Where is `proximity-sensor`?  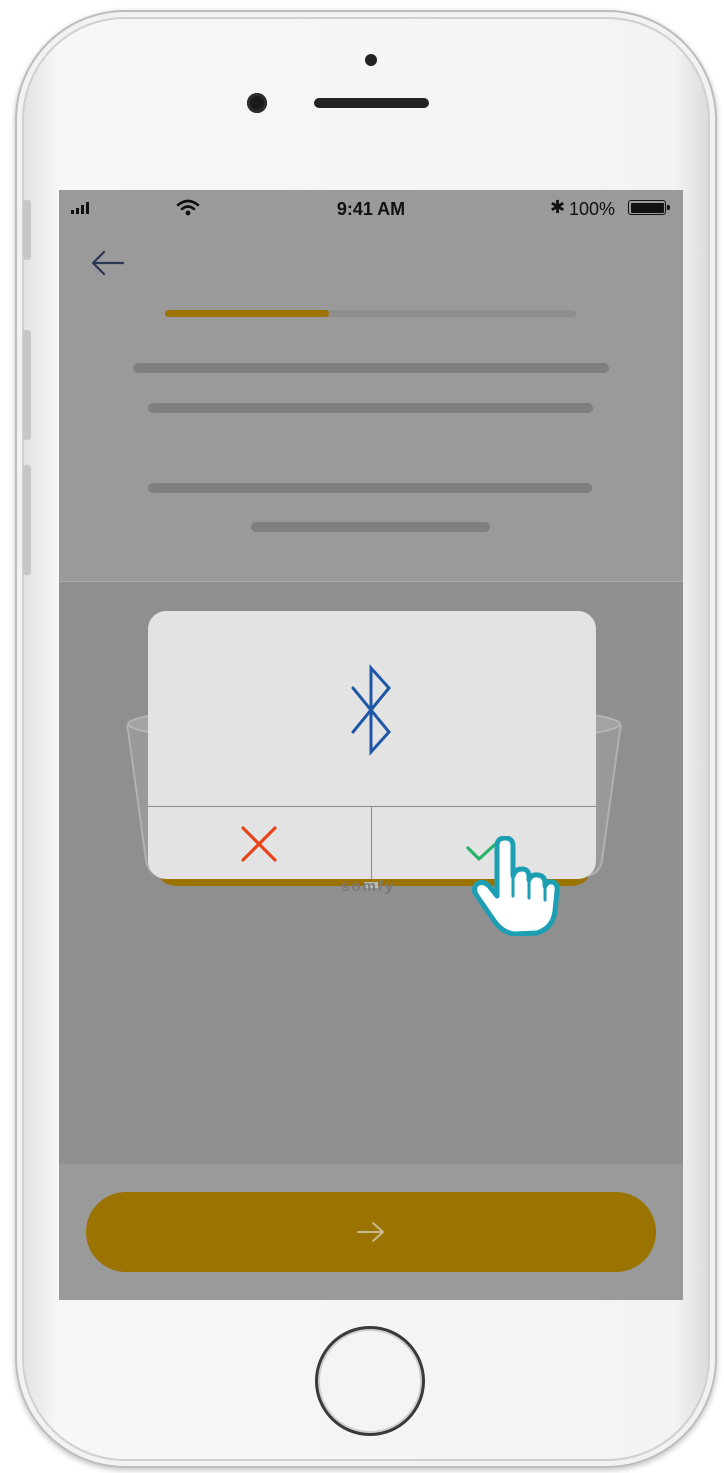 proximity-sensor is located at coordinates (371, 60).